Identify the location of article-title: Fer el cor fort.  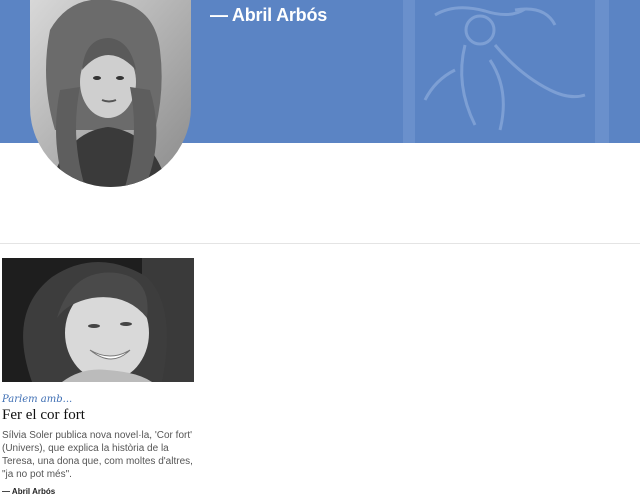
(43, 415).